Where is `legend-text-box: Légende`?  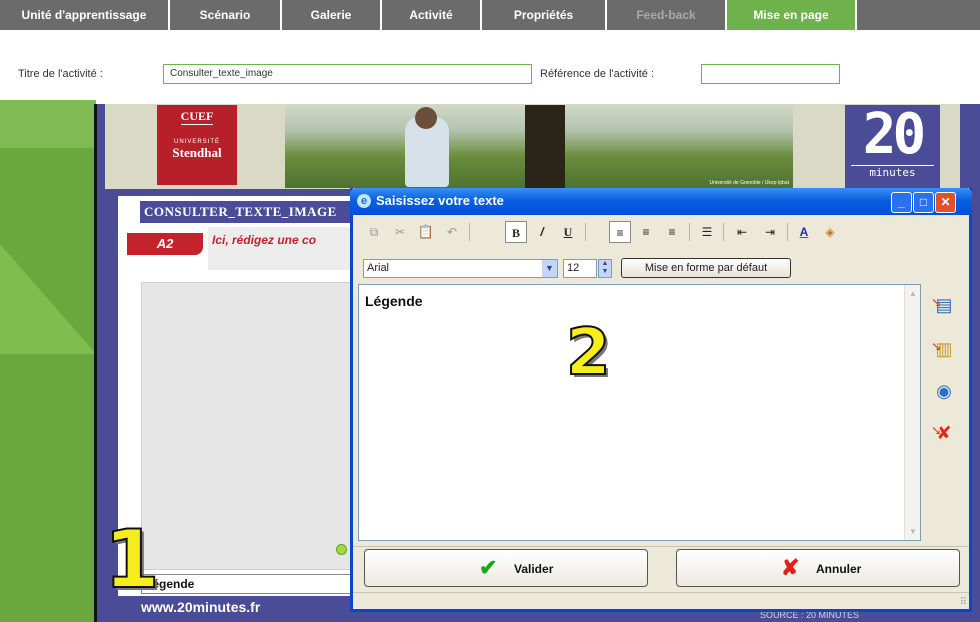 legend-text-box: Légende is located at coordinates (246, 584).